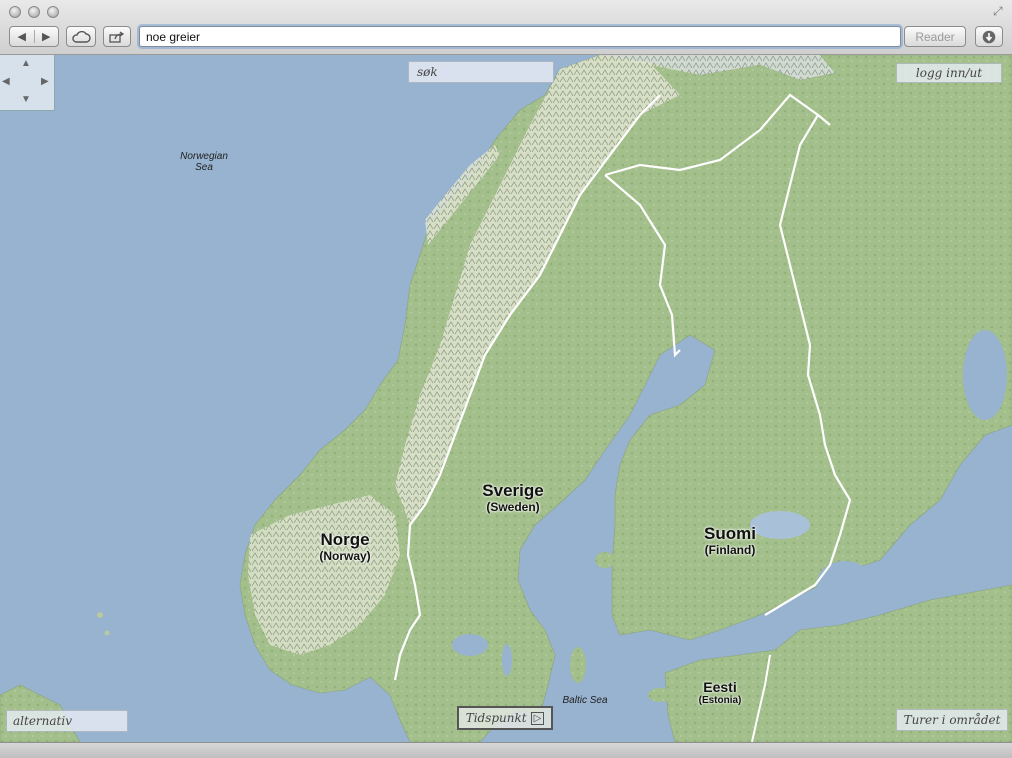  Describe the element at coordinates (507, 660) in the screenshot. I see `lake-vattern` at that location.